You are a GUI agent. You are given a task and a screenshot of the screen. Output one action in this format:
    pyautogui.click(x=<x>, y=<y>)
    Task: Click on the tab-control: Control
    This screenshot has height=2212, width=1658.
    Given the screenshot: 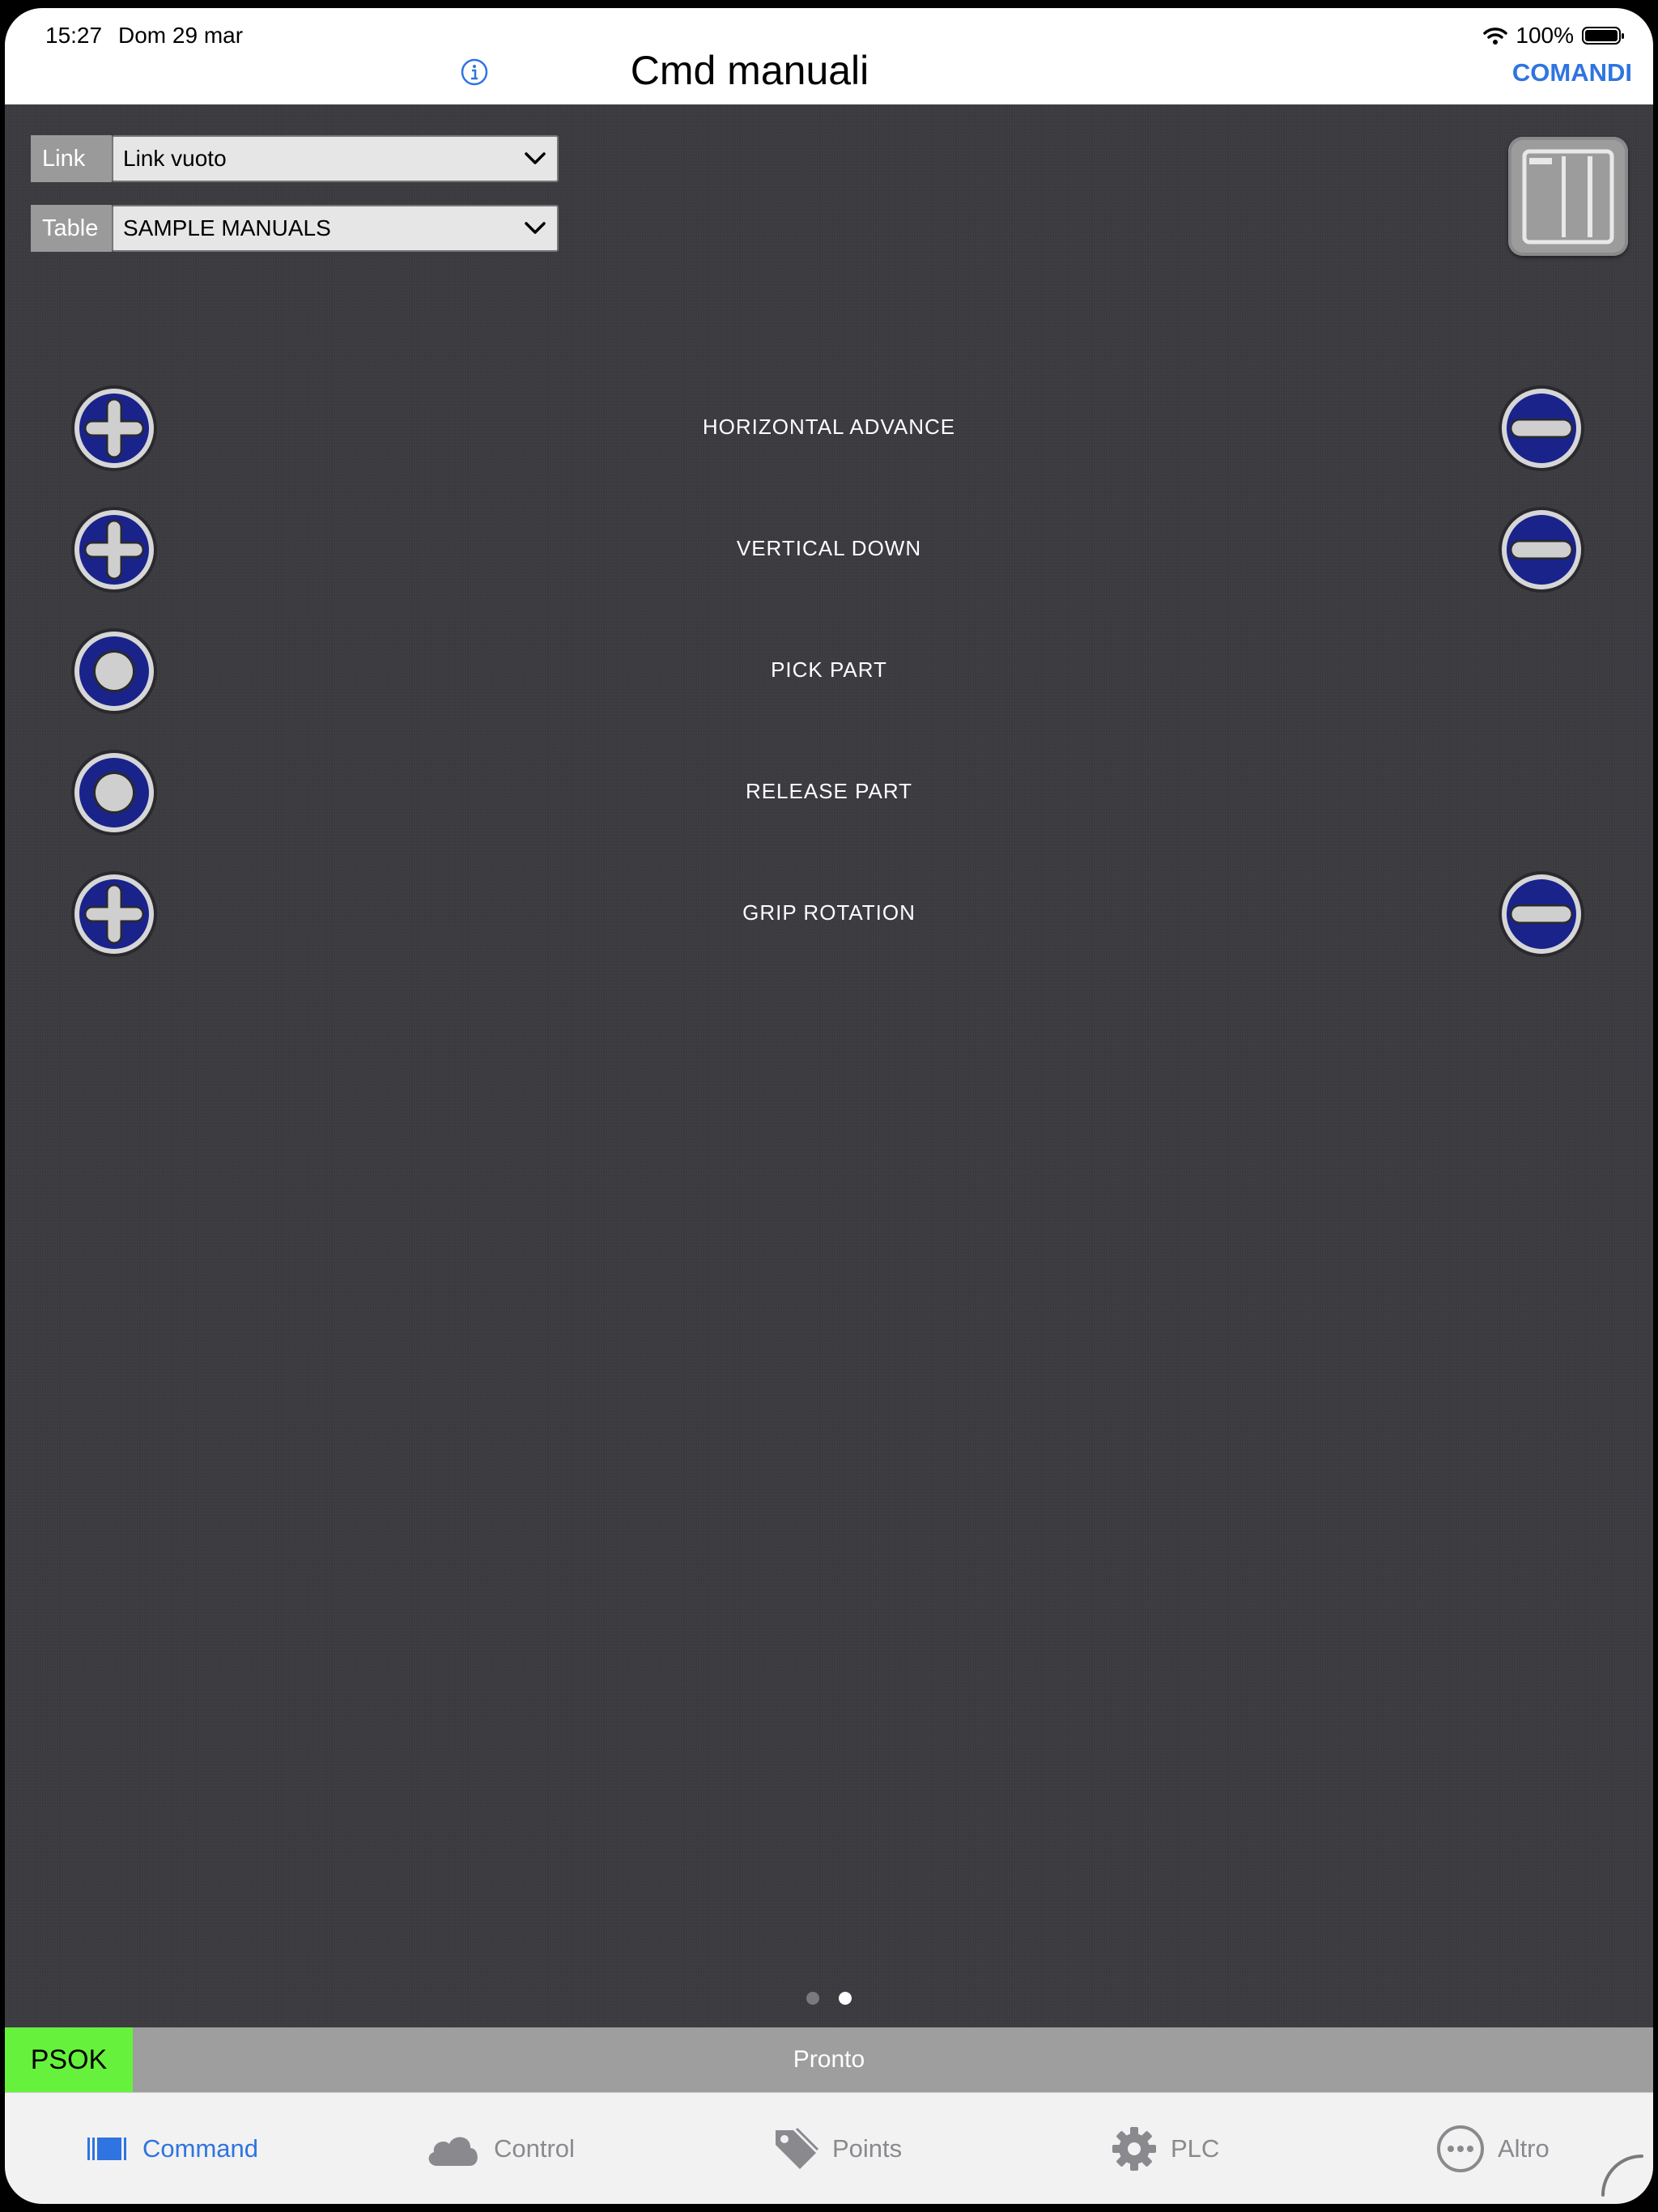 What is the action you would take?
    pyautogui.click(x=499, y=2149)
    